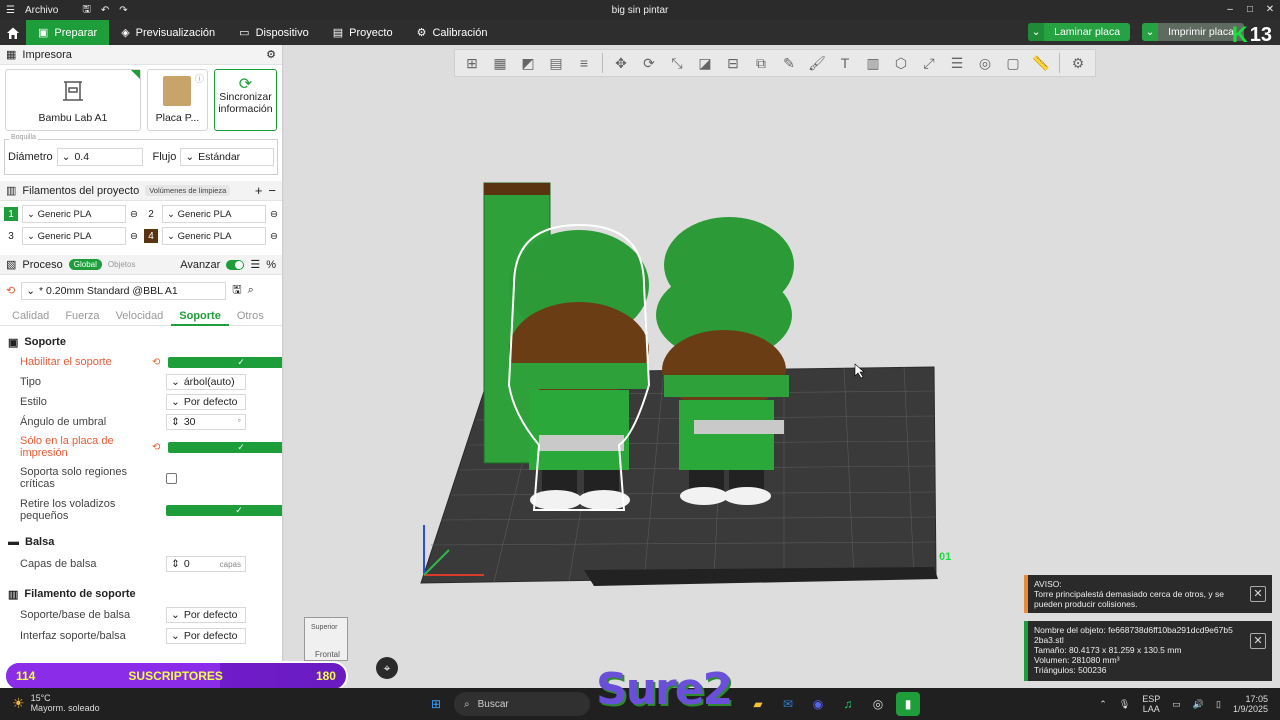 The image size is (1280, 720). I want to click on add-filament-icon: +, so click(259, 190).